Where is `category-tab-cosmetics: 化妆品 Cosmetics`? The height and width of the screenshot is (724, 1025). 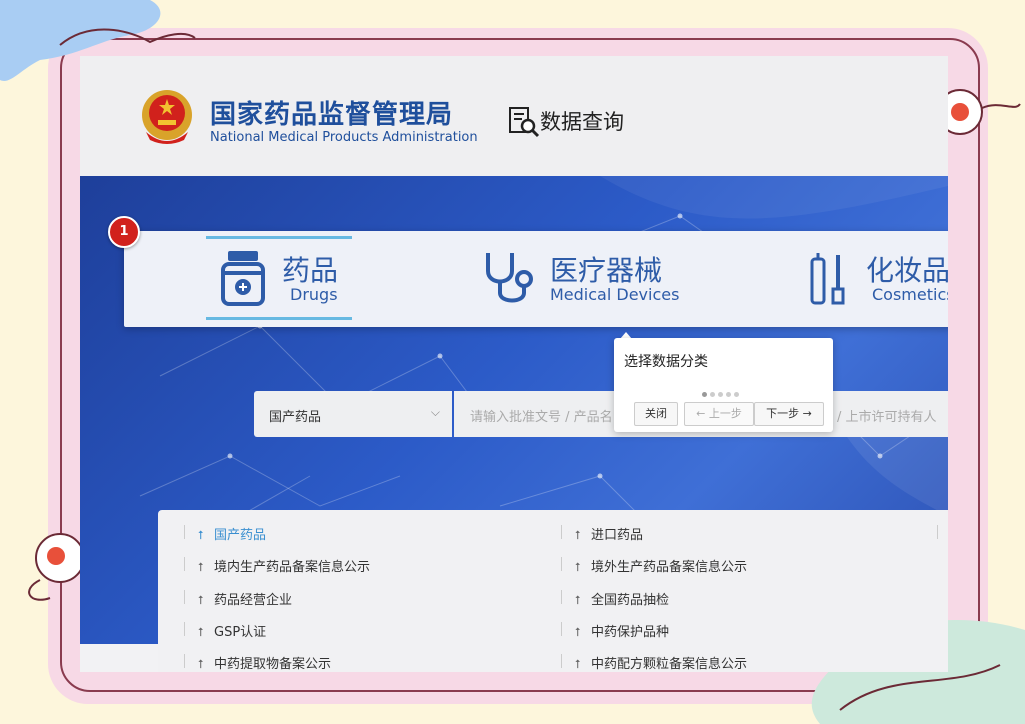 category-tab-cosmetics: 化妆品 Cosmetics is located at coordinates (878, 279).